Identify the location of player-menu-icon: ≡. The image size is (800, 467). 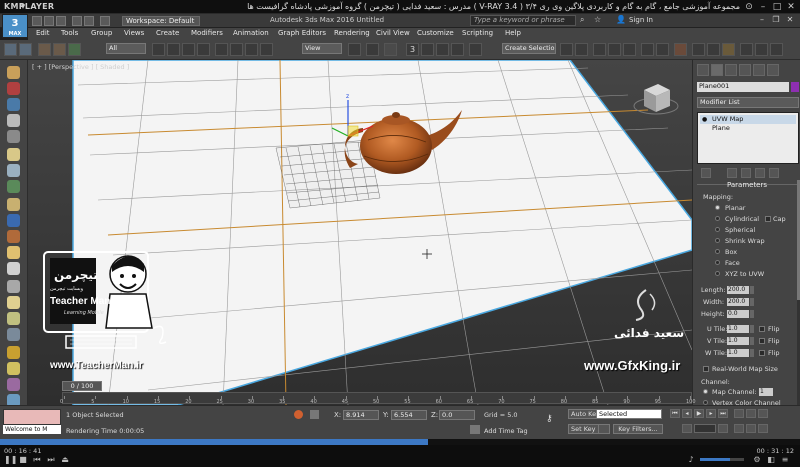
(785, 459).